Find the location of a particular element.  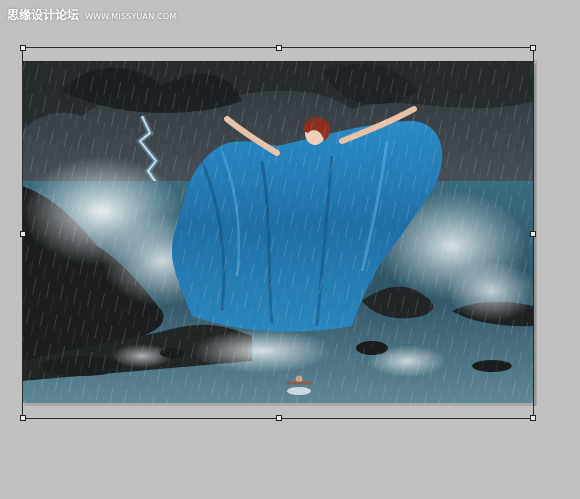

transform-handle-top-left is located at coordinates (23, 48).